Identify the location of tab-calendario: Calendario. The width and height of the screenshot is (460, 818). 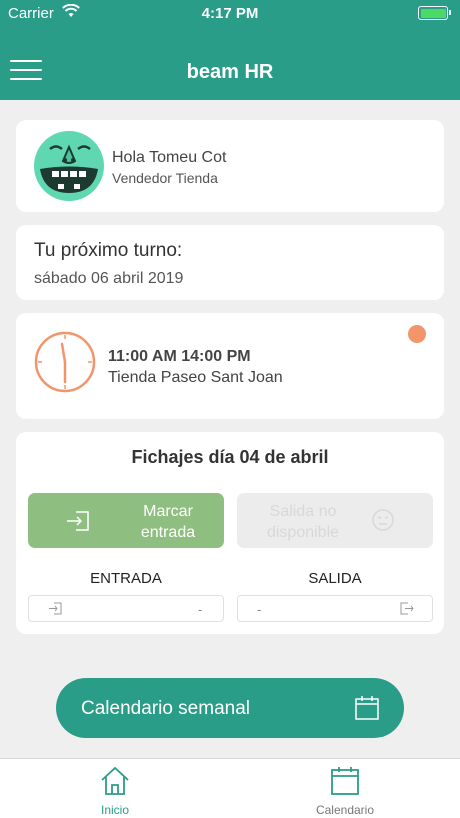
(345, 788).